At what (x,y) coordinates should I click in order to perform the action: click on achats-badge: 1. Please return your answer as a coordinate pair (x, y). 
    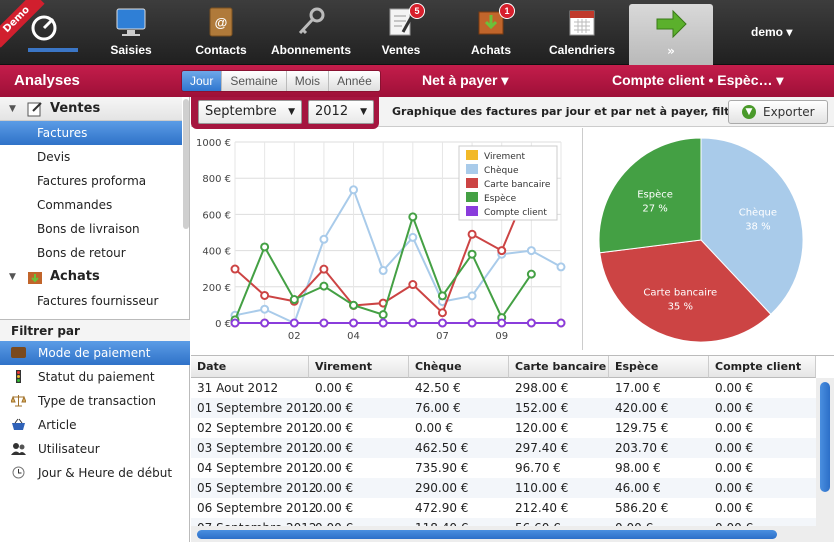
    Looking at the image, I should click on (507, 11).